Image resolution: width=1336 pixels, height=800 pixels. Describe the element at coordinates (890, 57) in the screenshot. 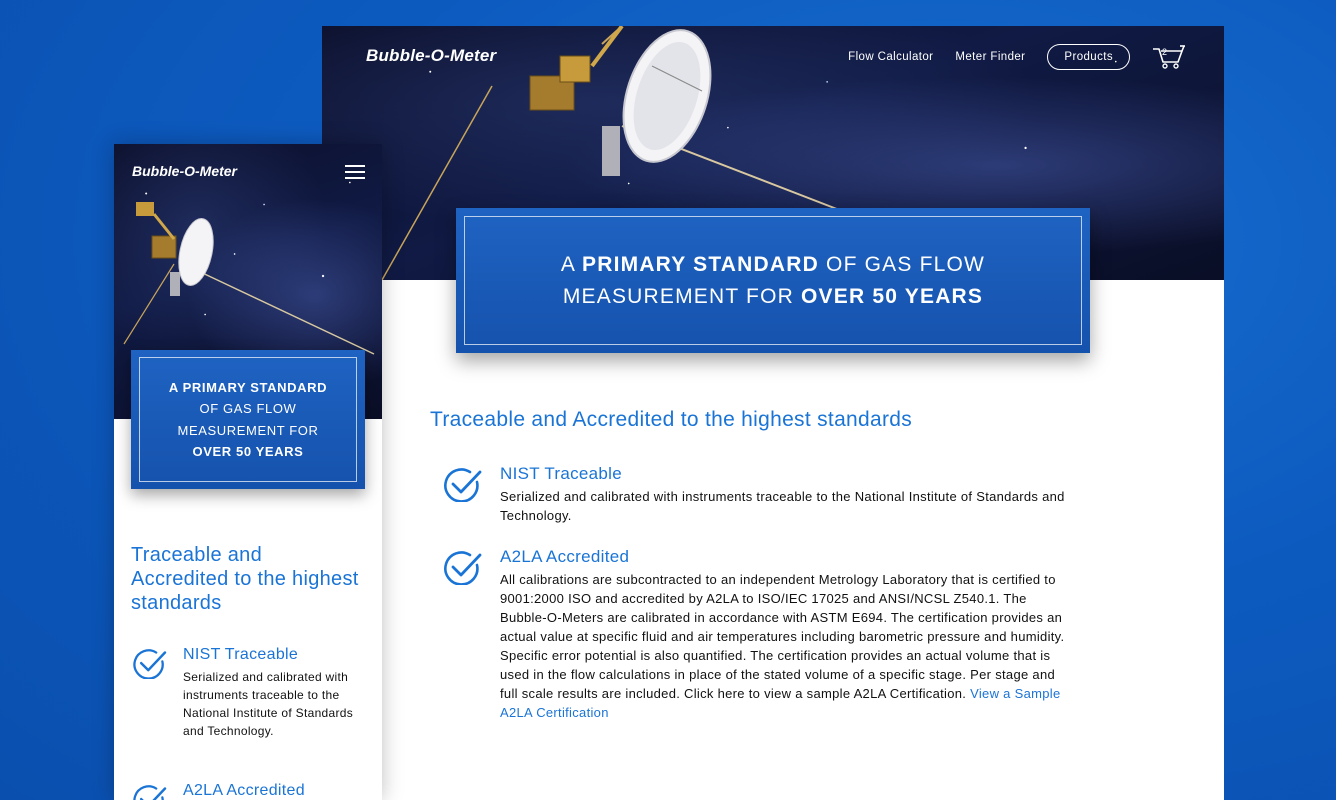

I see `nav-flow-calculator: Flow Calculator` at that location.